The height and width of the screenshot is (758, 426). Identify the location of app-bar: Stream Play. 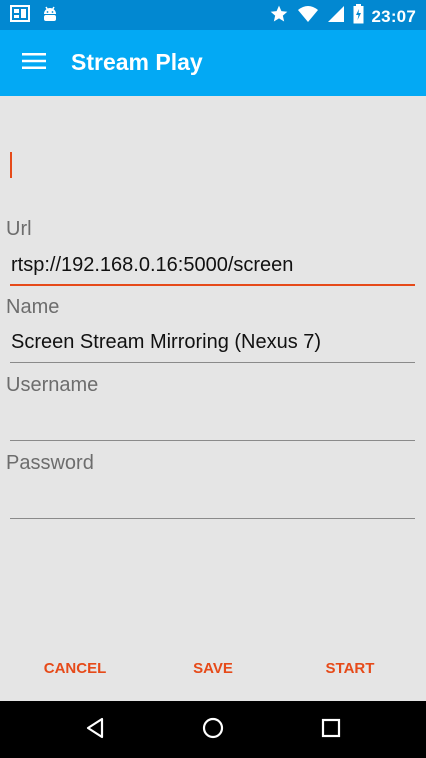
(213, 63).